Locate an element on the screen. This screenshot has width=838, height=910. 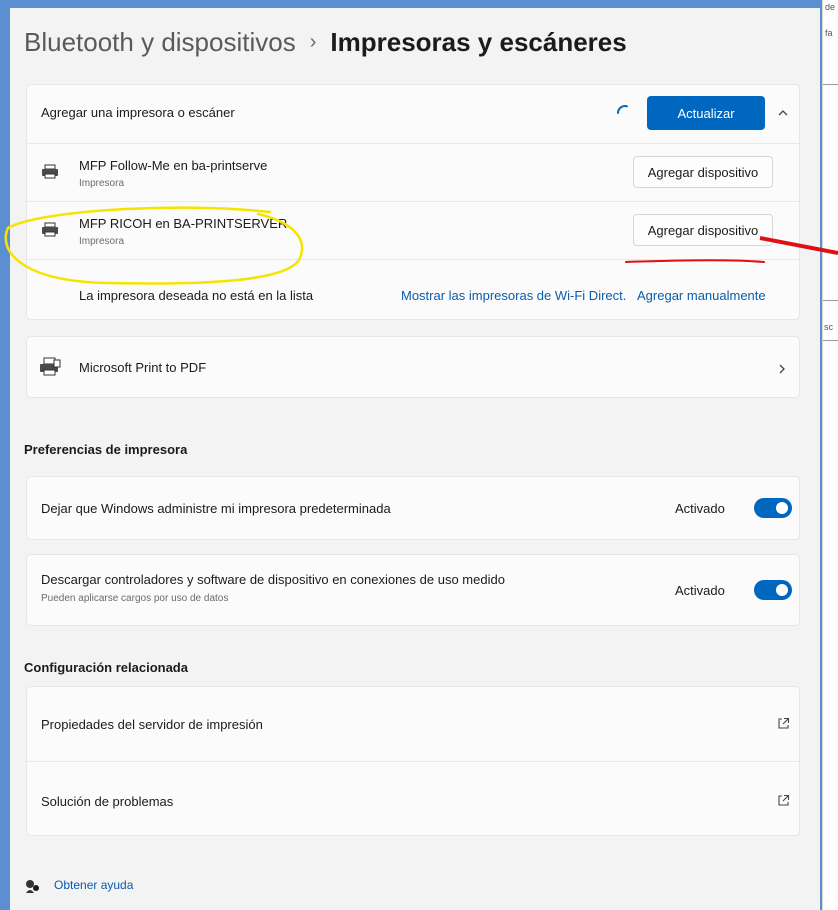
wifi-direct-link: Mostrar las impresoras de Wi-Fi Direct. is located at coordinates (513, 295).